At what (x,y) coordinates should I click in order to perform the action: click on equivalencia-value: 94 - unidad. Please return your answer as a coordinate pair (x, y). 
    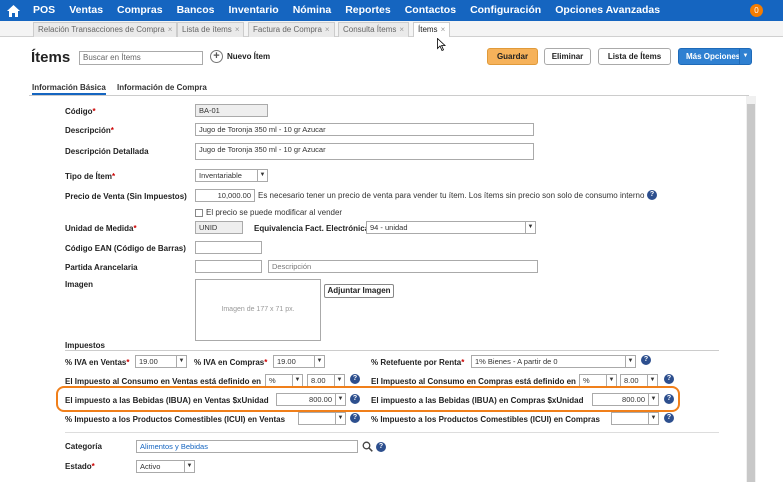
    Looking at the image, I should click on (389, 227).